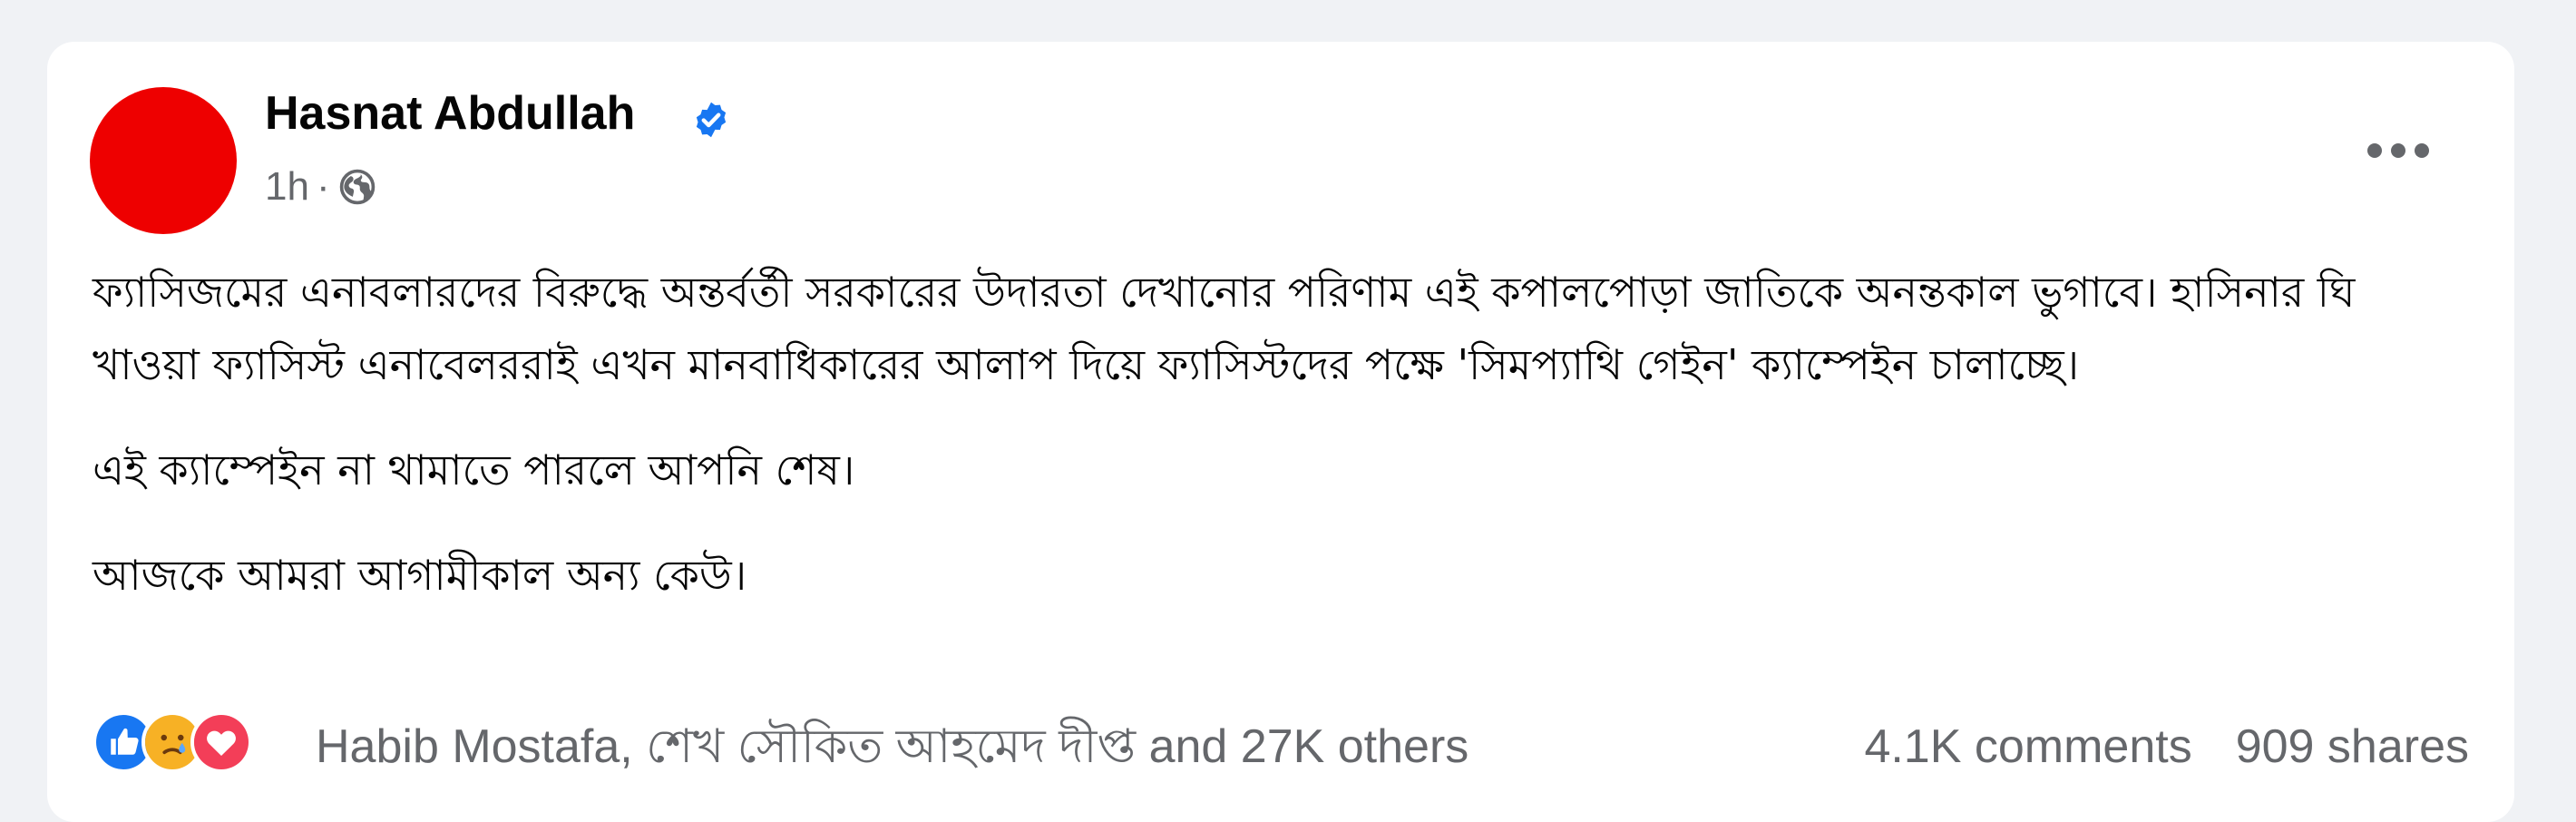  I want to click on post-meta: 1h ·, so click(321, 187).